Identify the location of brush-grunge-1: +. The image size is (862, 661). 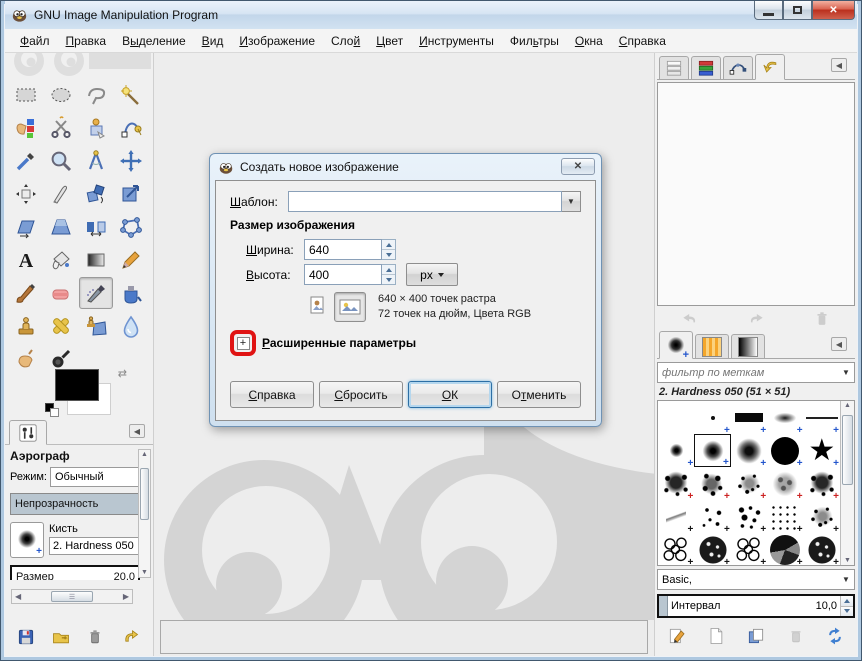
(712, 549).